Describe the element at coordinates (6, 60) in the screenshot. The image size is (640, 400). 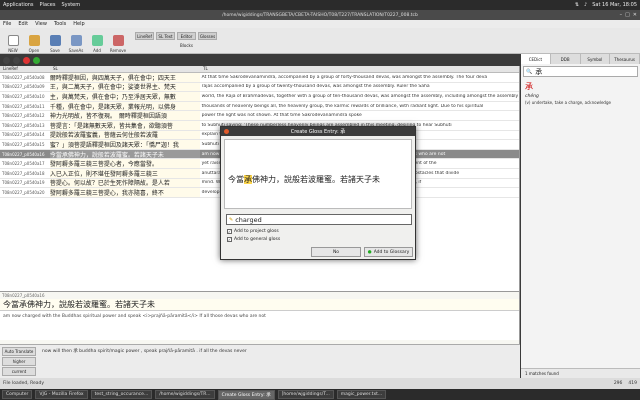
I see `prev-icon` at that location.